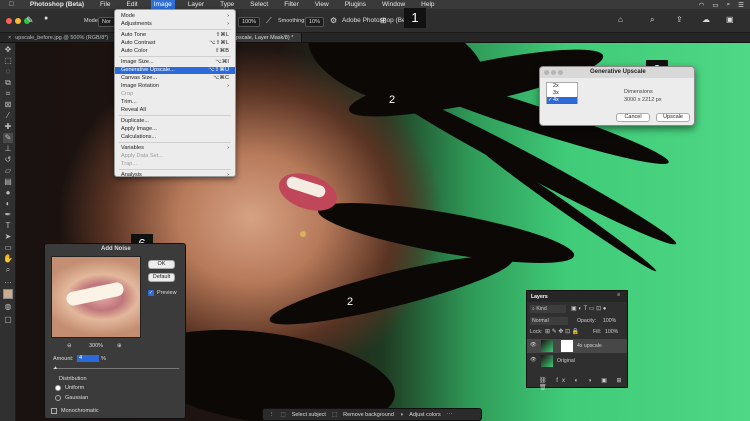  Describe the element at coordinates (96, 297) in the screenshot. I see `noise-preview-image` at that location.